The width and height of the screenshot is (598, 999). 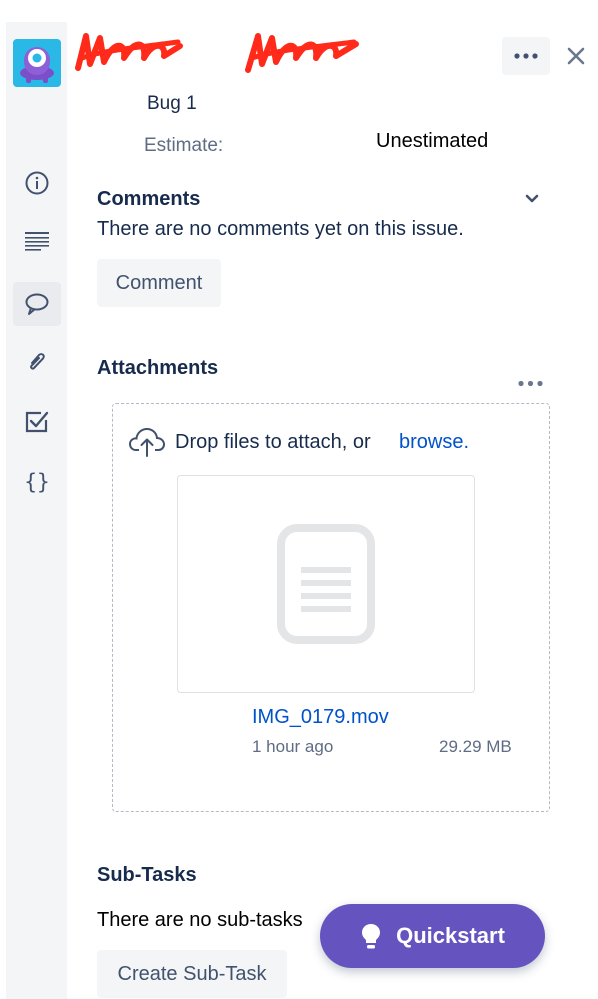 I want to click on attachment-icon, so click(x=37, y=362).